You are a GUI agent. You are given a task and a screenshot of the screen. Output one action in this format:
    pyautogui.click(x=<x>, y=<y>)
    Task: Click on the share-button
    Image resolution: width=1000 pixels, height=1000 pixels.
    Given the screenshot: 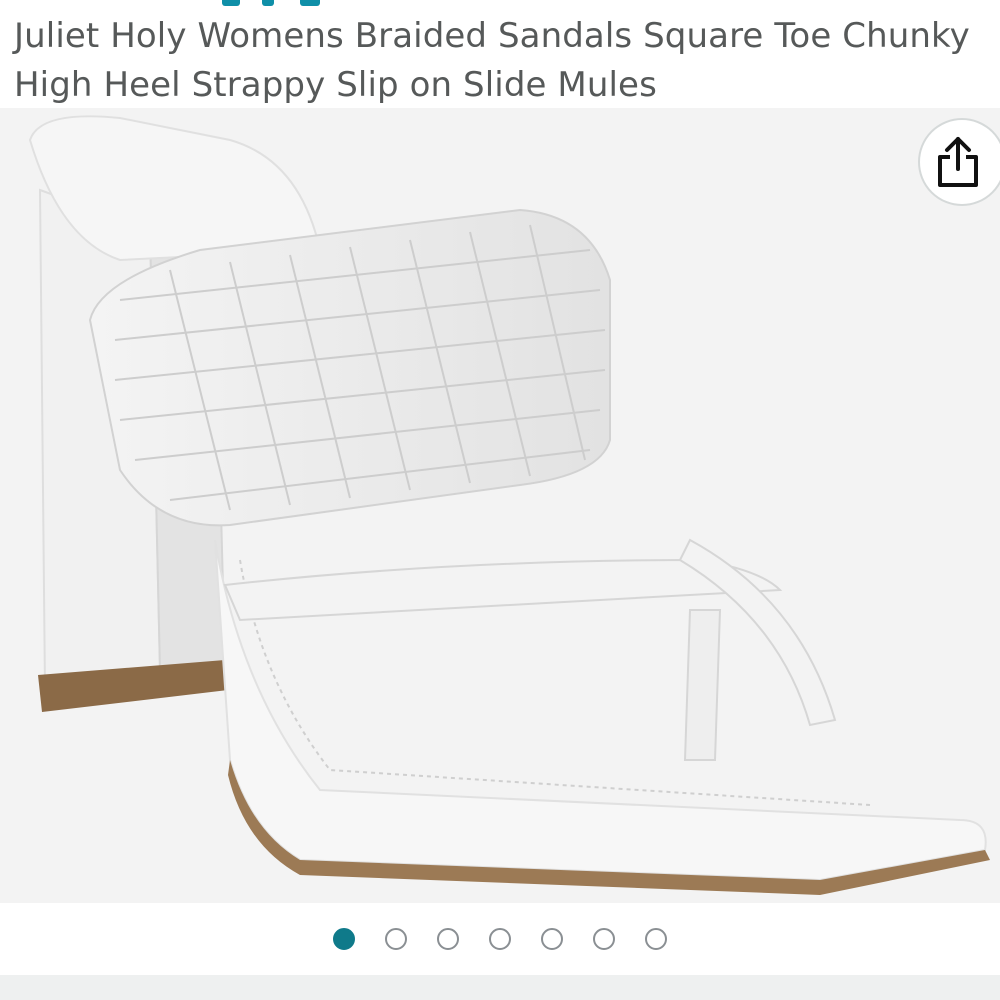 What is the action you would take?
    pyautogui.click(x=959, y=162)
    